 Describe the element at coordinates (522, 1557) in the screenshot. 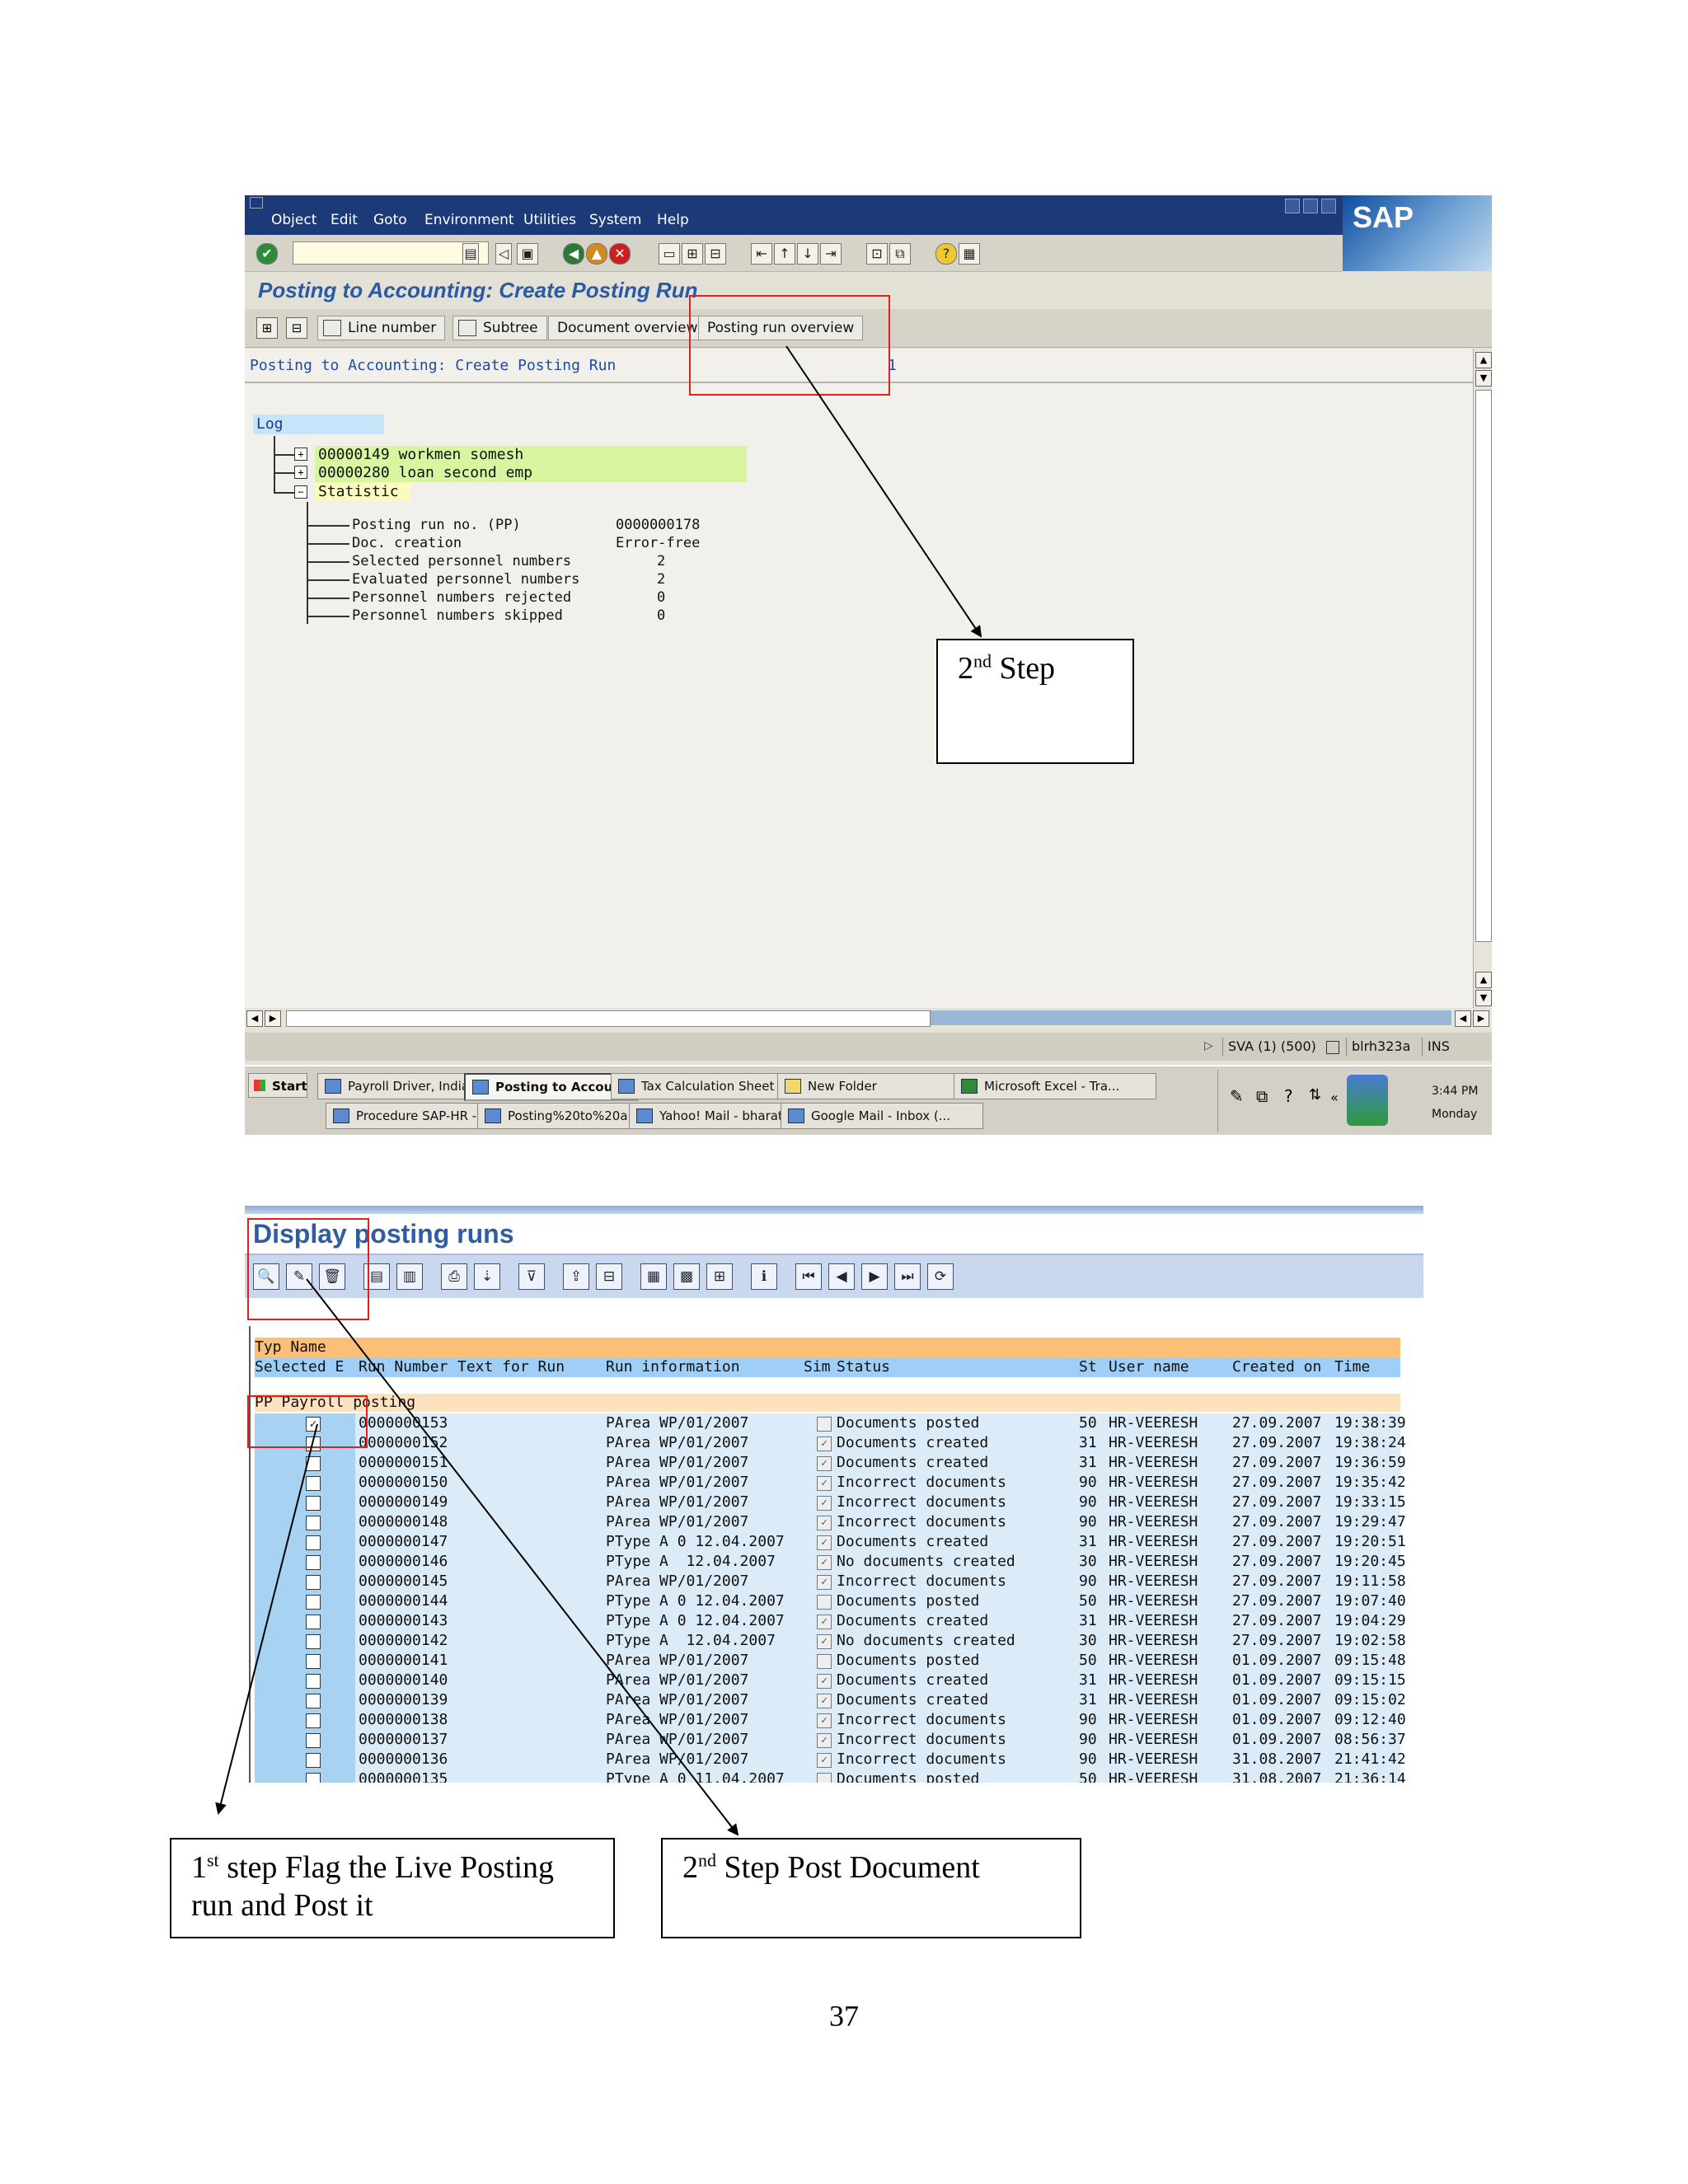

I see `arrow-to-second-step-bottom` at that location.